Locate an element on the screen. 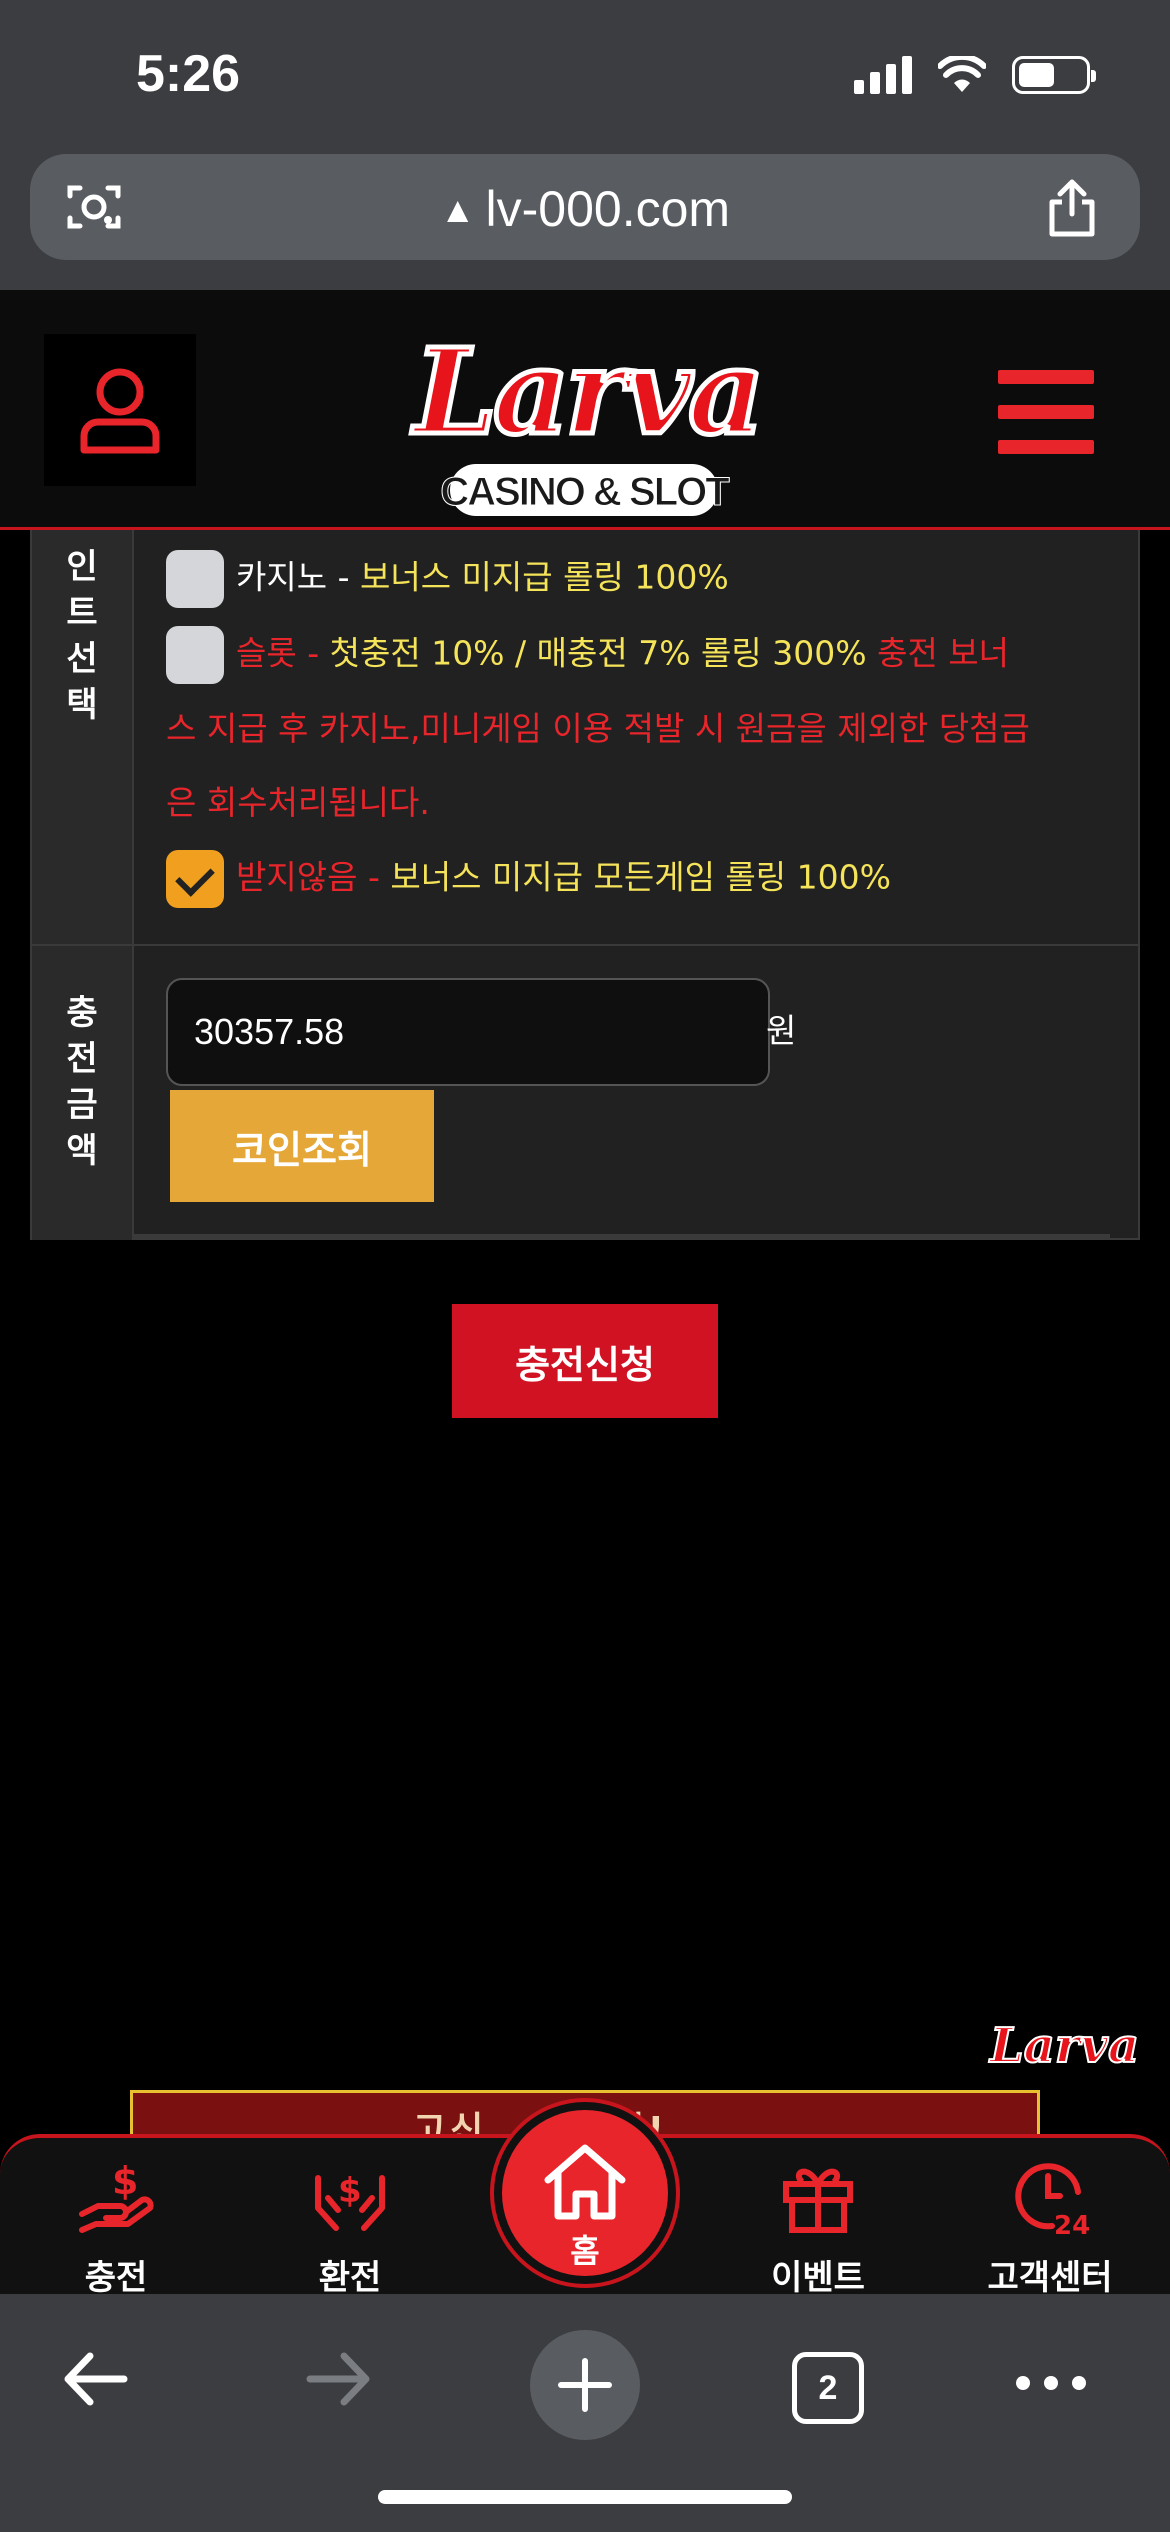  support-24-icon: 24 is located at coordinates (1052, 2199).